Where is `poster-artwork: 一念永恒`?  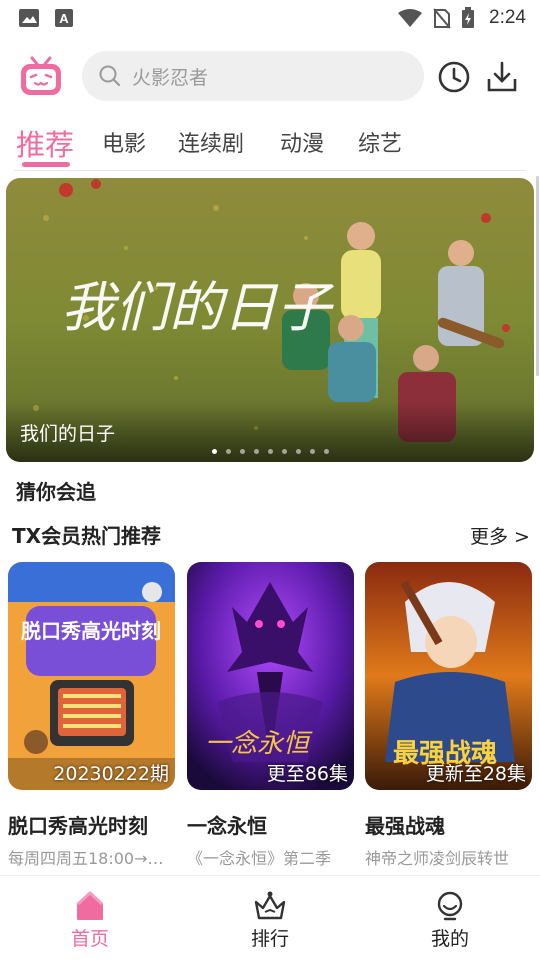
poster-artwork: 一念永恒 is located at coordinates (270, 676).